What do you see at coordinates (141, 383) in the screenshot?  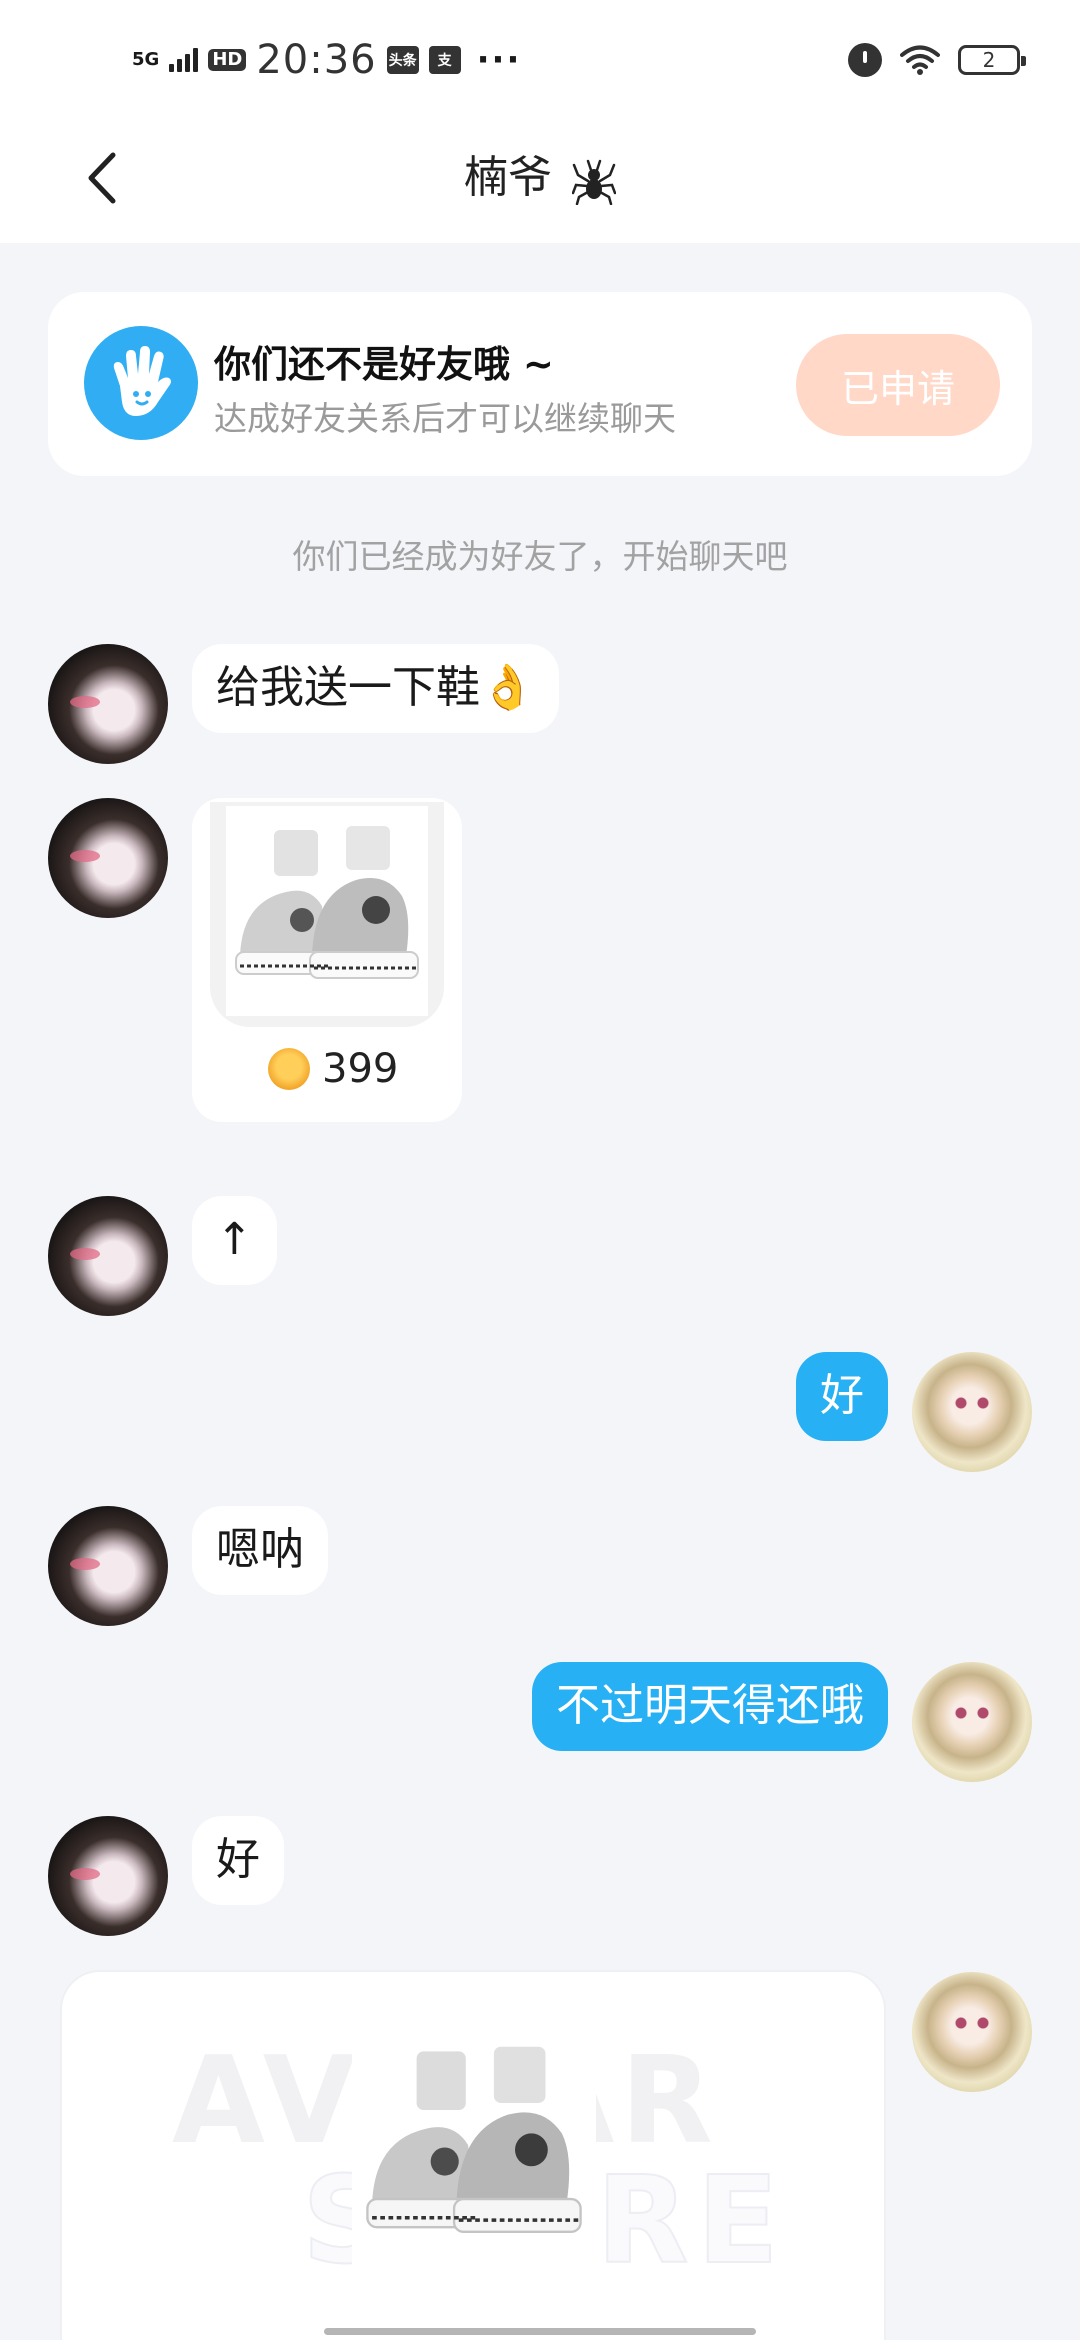 I see `wave-hand-icon` at bounding box center [141, 383].